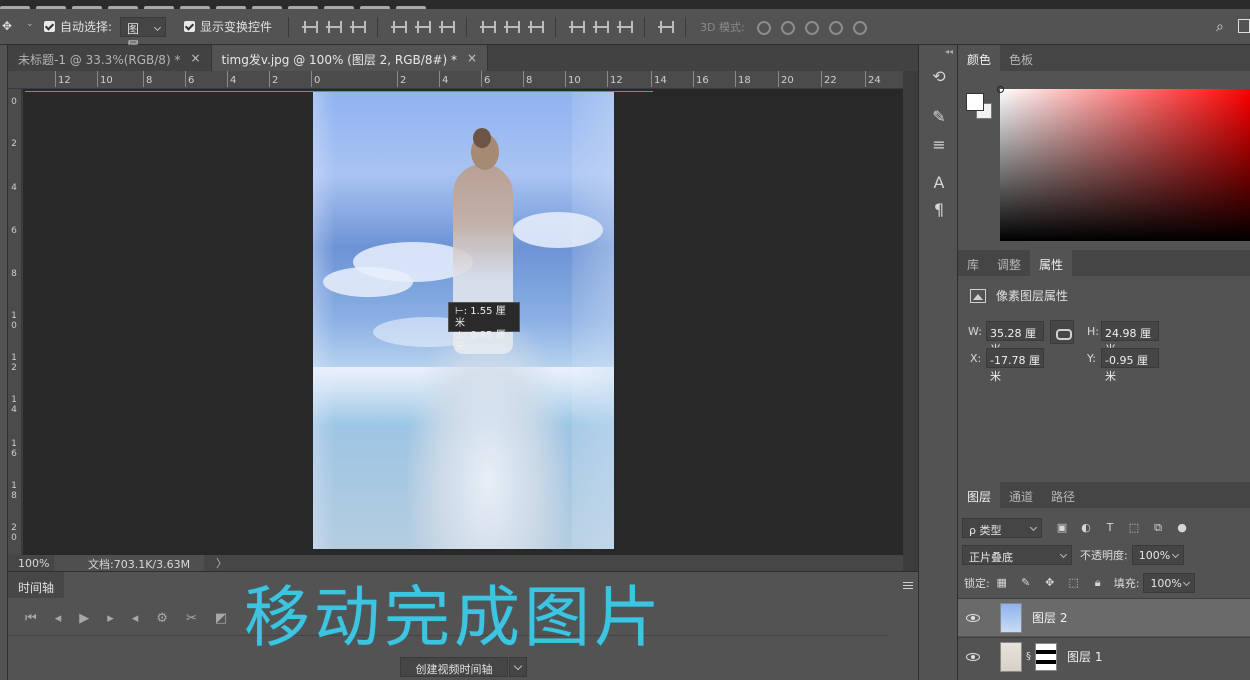 This screenshot has height=680, width=1250. What do you see at coordinates (1098, 583) in the screenshot?
I see `lock-all-icon: 🔒︎` at bounding box center [1098, 583].